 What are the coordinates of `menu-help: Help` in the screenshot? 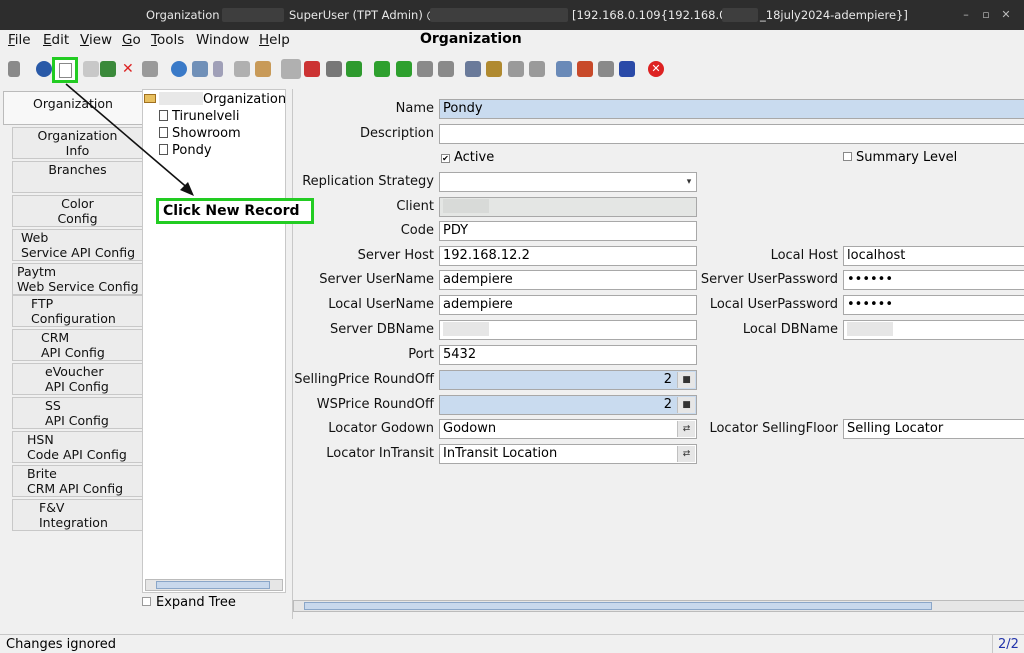 It's located at (274, 40).